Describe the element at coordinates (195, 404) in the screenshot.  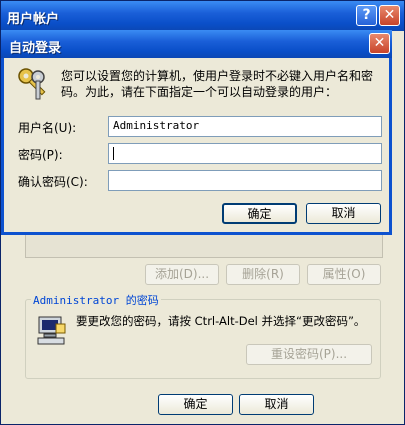
I see `ok-button: 确定` at that location.